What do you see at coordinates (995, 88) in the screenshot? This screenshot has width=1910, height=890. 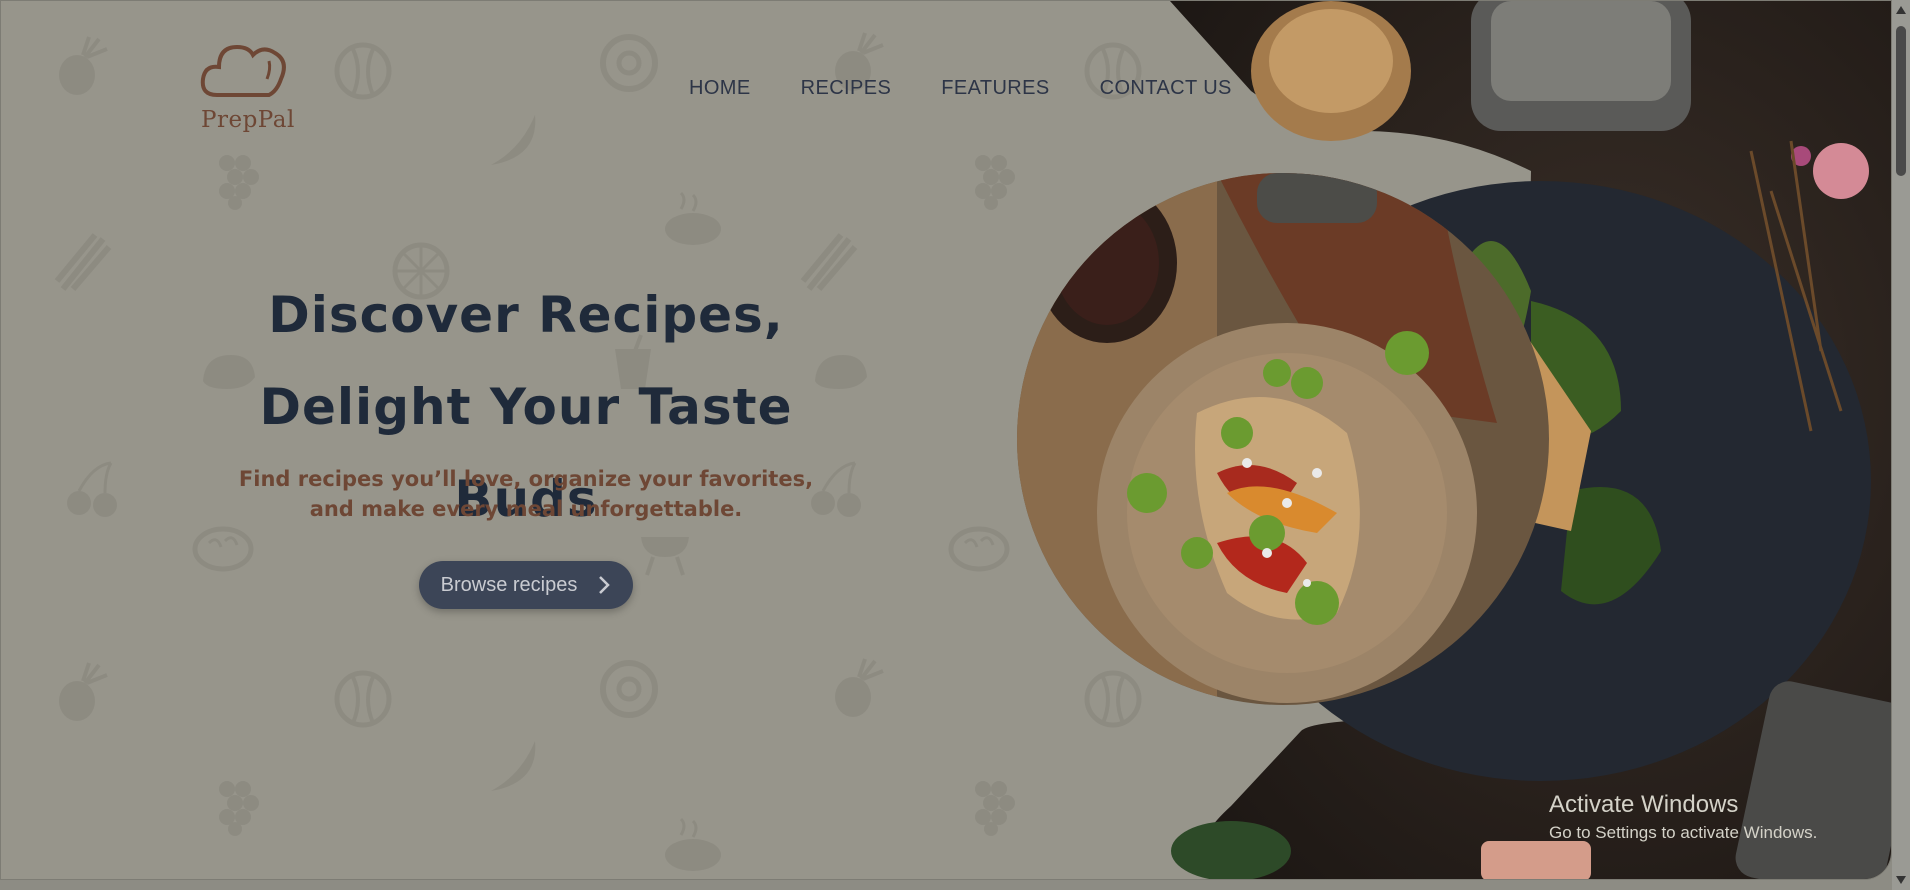 I see `nav-features: FEATURES` at bounding box center [995, 88].